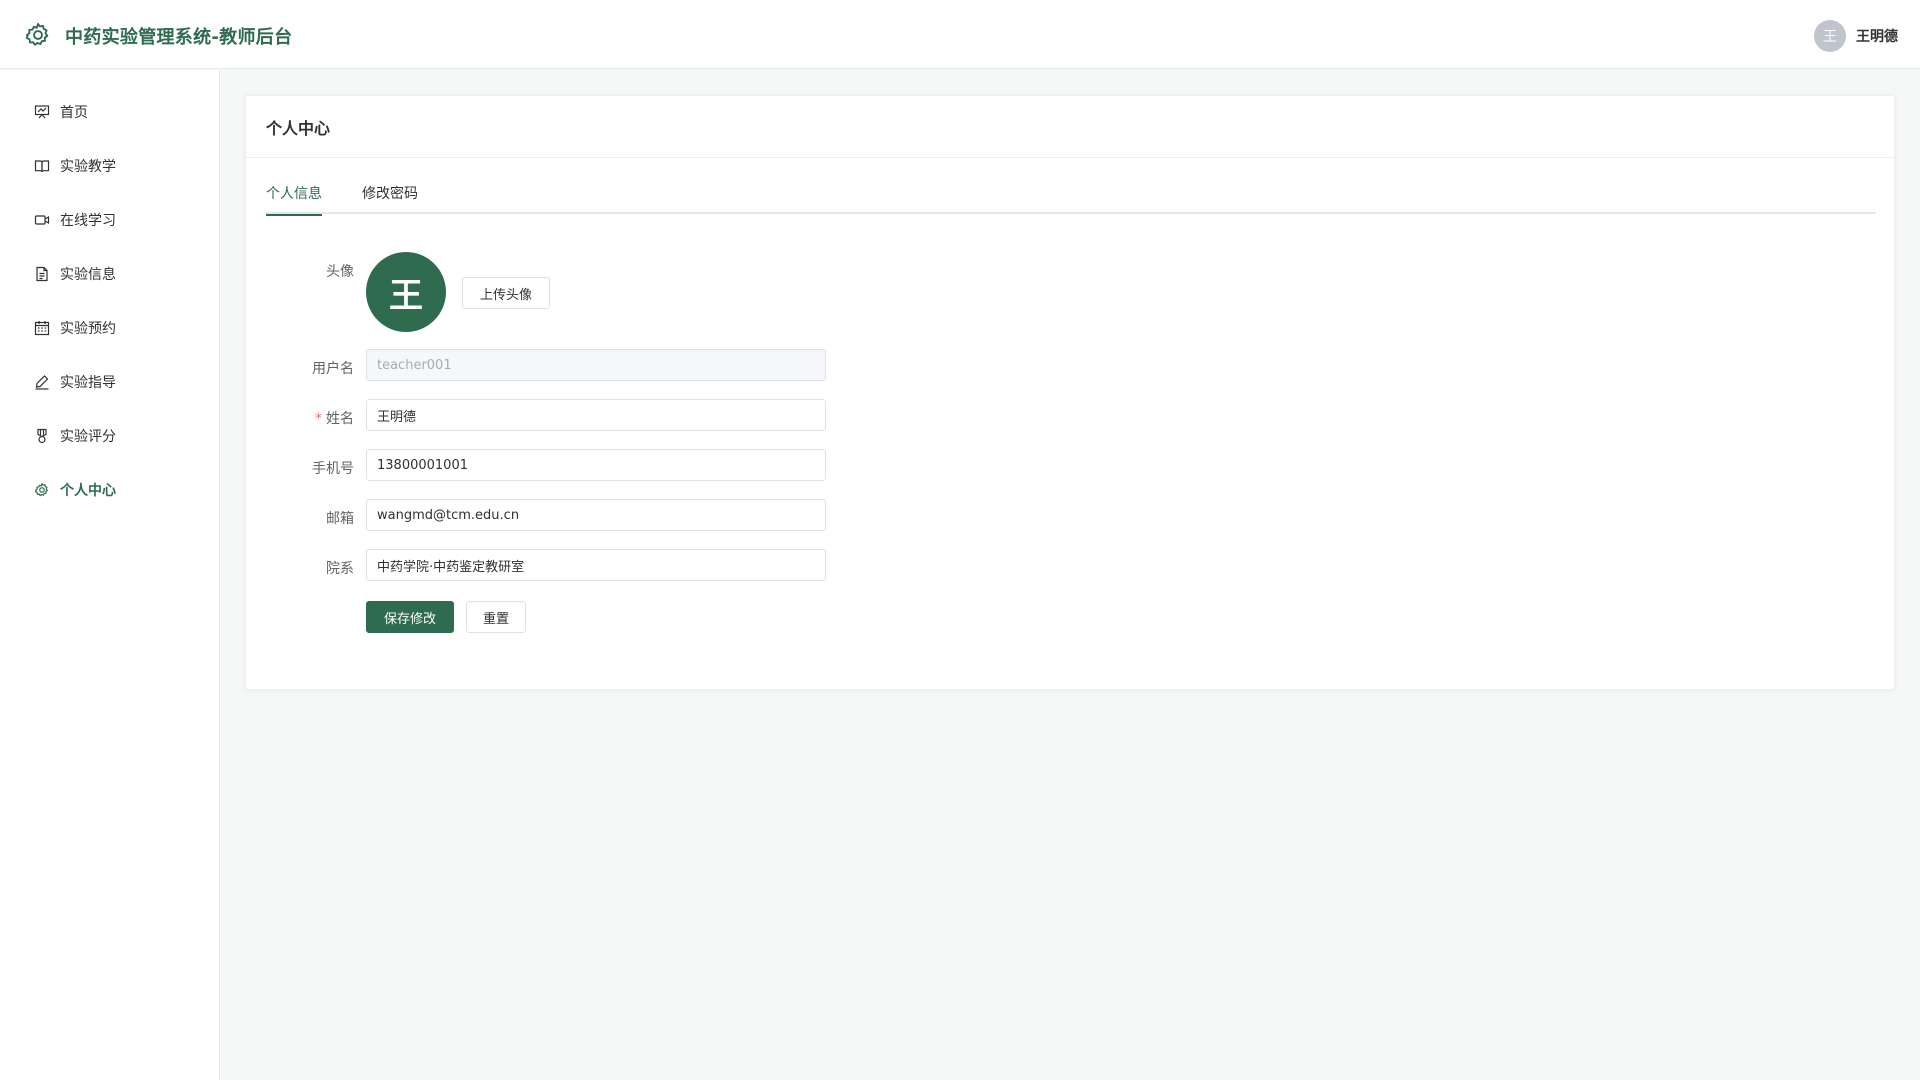 The image size is (1920, 1080). Describe the element at coordinates (42, 166) in the screenshot. I see `book-icon` at that location.